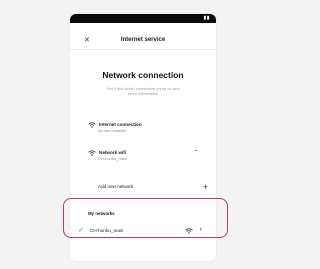  What do you see at coordinates (195, 153) in the screenshot?
I see `chevron-up-icon: ⌃` at bounding box center [195, 153].